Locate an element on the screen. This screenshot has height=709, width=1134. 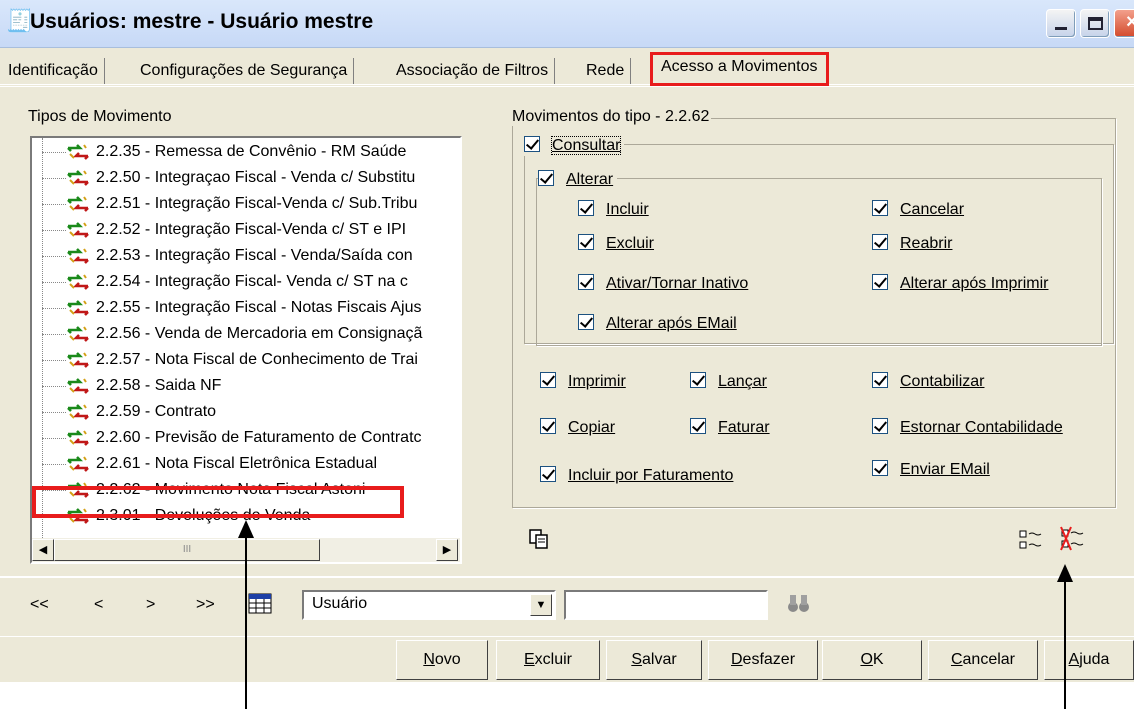
nav-first-button: << is located at coordinates (39, 605).